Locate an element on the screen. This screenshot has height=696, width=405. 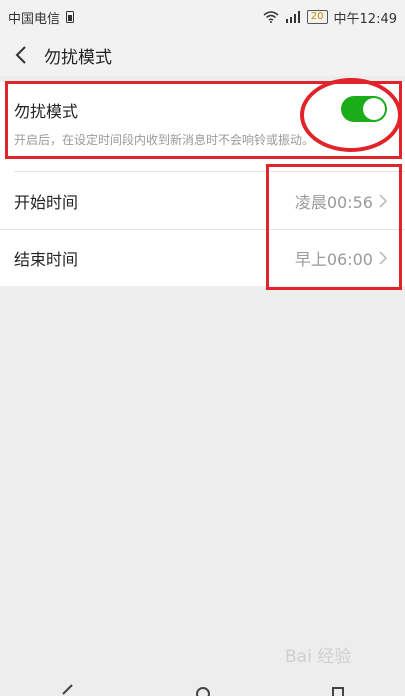
watermark: Bai 经验 is located at coordinates (318, 657).